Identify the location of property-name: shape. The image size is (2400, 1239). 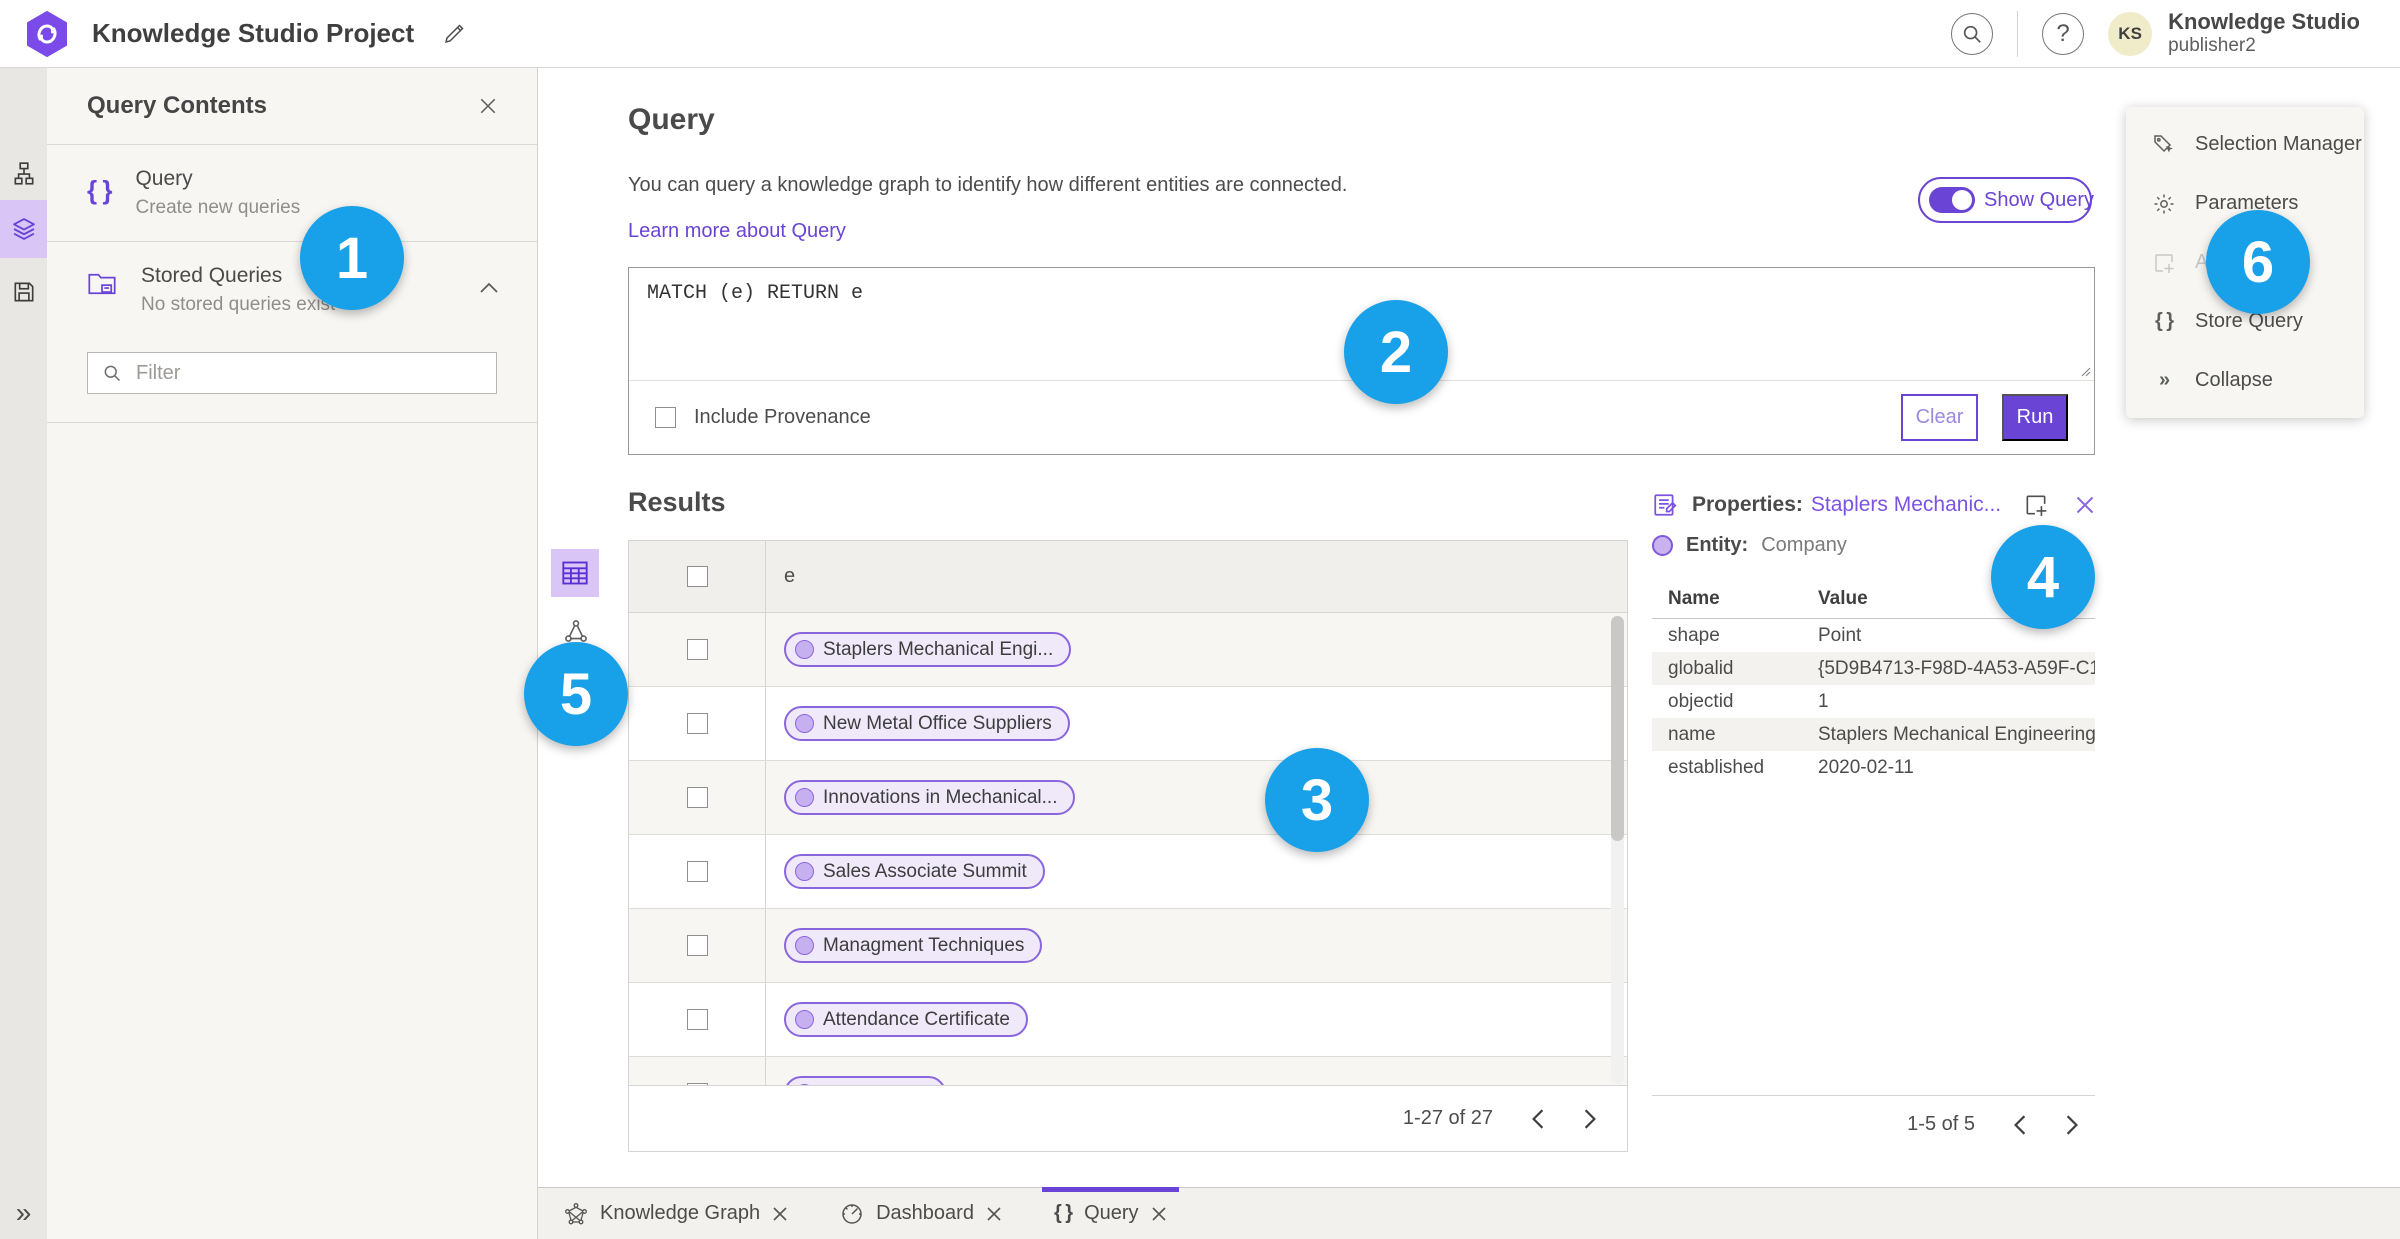
(1694, 635).